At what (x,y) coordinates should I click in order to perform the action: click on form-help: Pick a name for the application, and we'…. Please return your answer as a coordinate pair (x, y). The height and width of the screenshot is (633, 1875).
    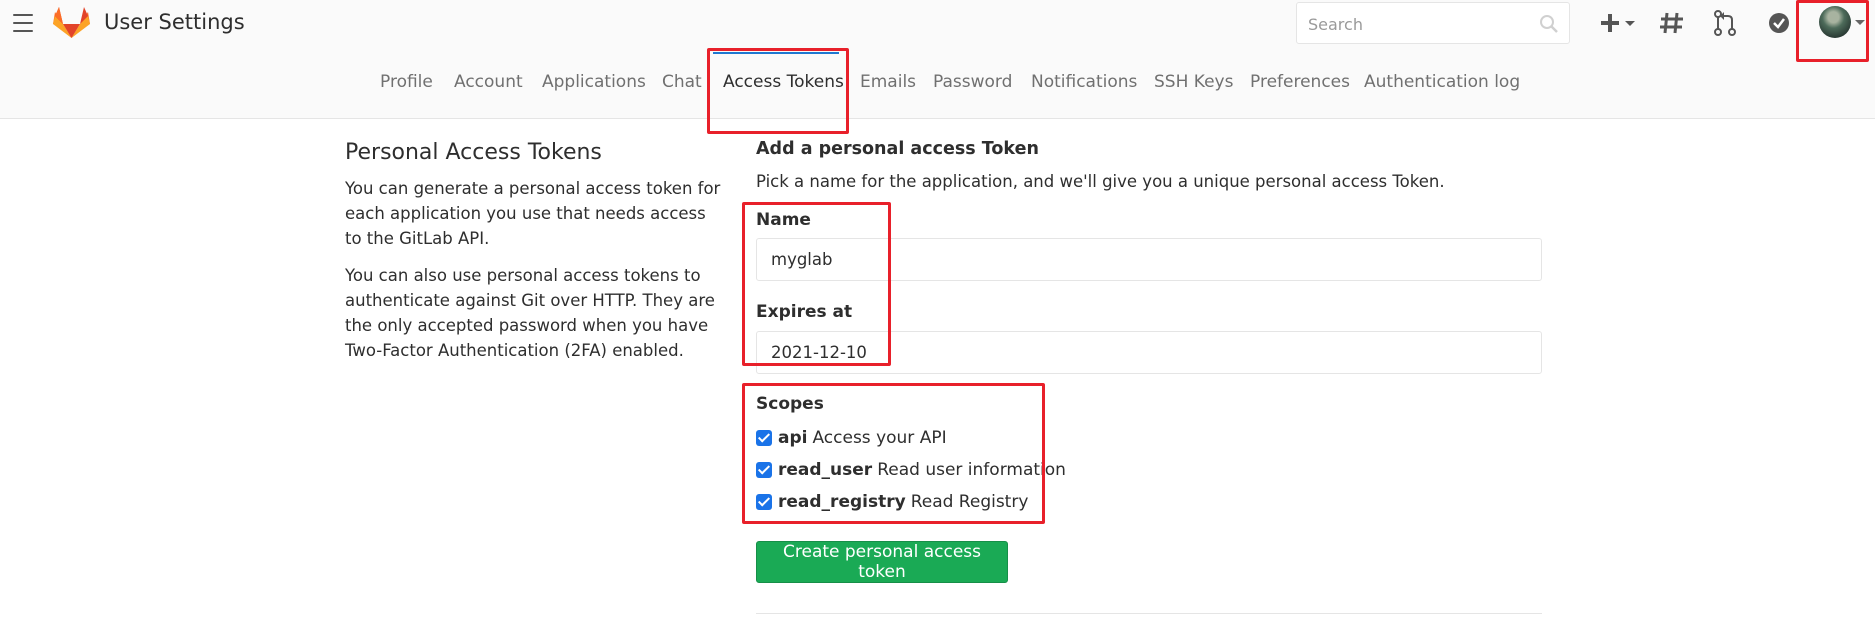
    Looking at the image, I should click on (1100, 181).